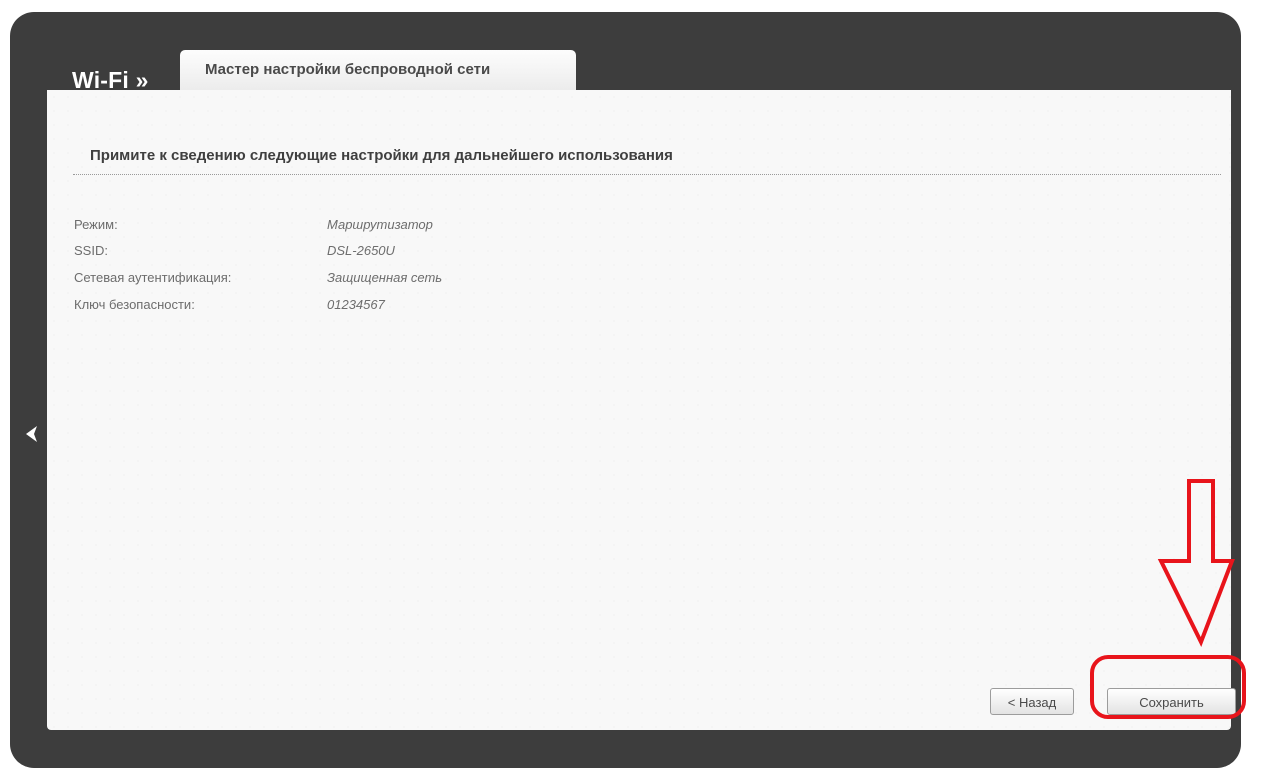 This screenshot has width=1261, height=771. I want to click on setting-value: 01234567, so click(356, 304).